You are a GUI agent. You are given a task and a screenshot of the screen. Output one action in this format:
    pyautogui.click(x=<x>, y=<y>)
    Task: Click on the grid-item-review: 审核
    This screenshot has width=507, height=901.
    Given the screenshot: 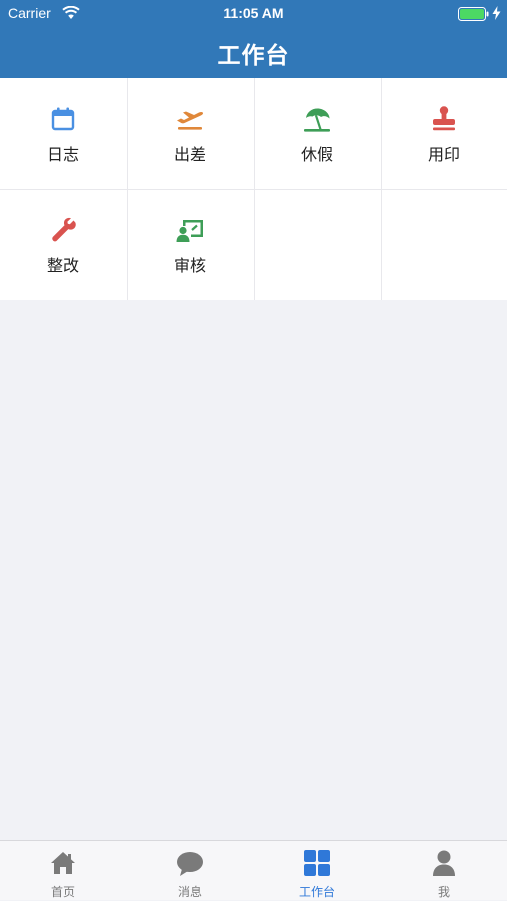 What is the action you would take?
    pyautogui.click(x=190, y=244)
    